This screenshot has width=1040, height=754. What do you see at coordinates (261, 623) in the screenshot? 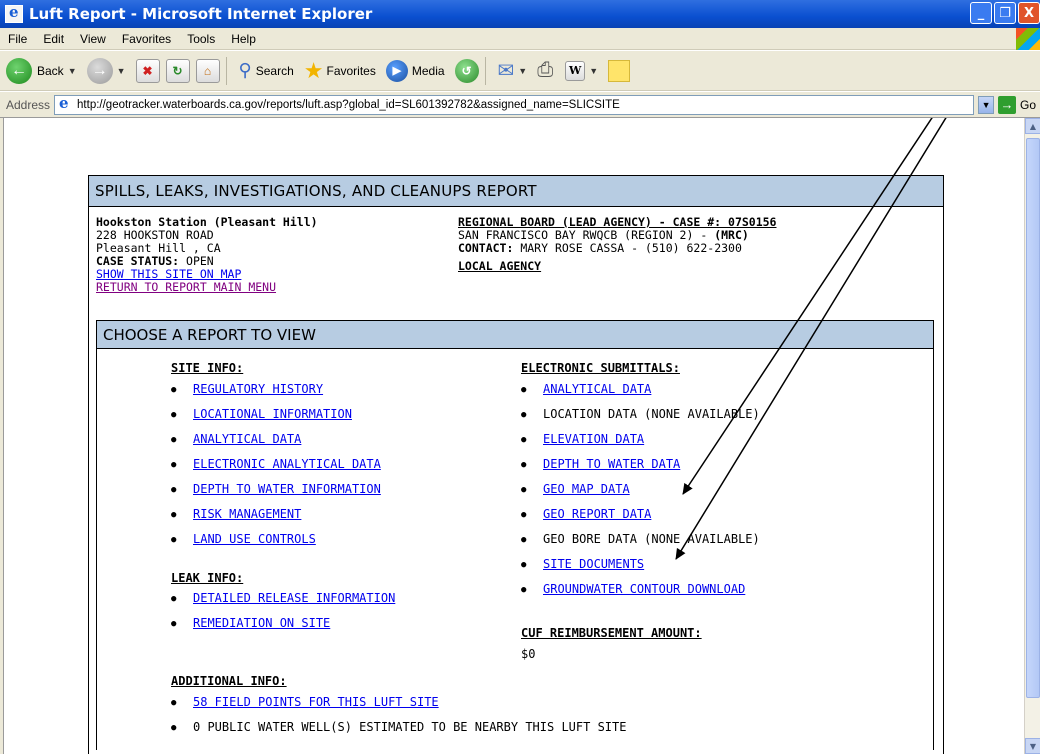
I see `remediation-on-site-link: REMEDIATION ON SITE` at bounding box center [261, 623].